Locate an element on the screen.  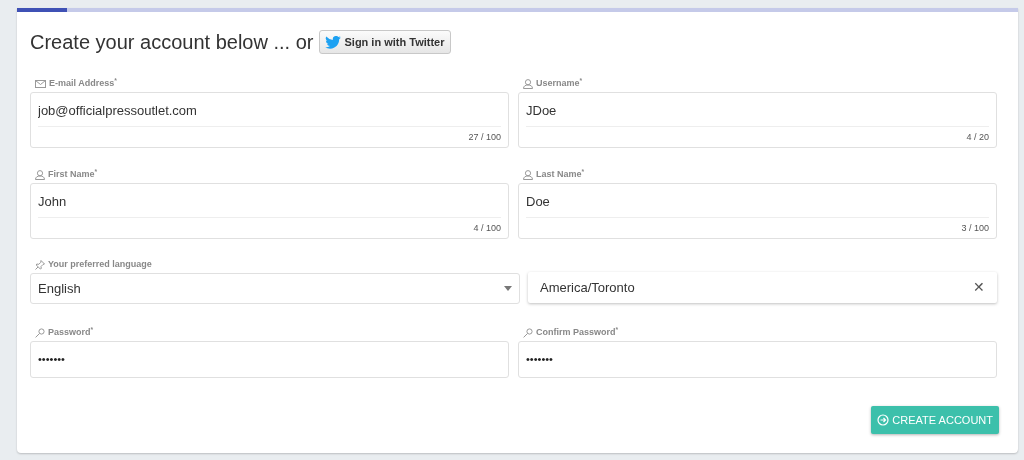
text-field: job@officialpressoutlet.com 27 / 100 is located at coordinates (269, 120).